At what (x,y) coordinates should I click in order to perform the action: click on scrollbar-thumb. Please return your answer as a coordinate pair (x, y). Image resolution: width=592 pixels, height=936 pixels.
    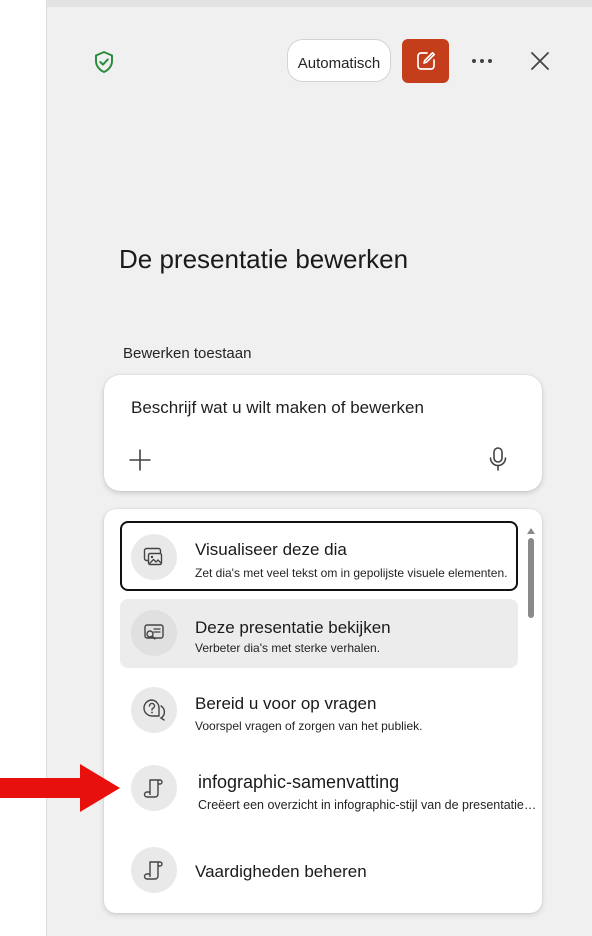
    Looking at the image, I should click on (531, 578).